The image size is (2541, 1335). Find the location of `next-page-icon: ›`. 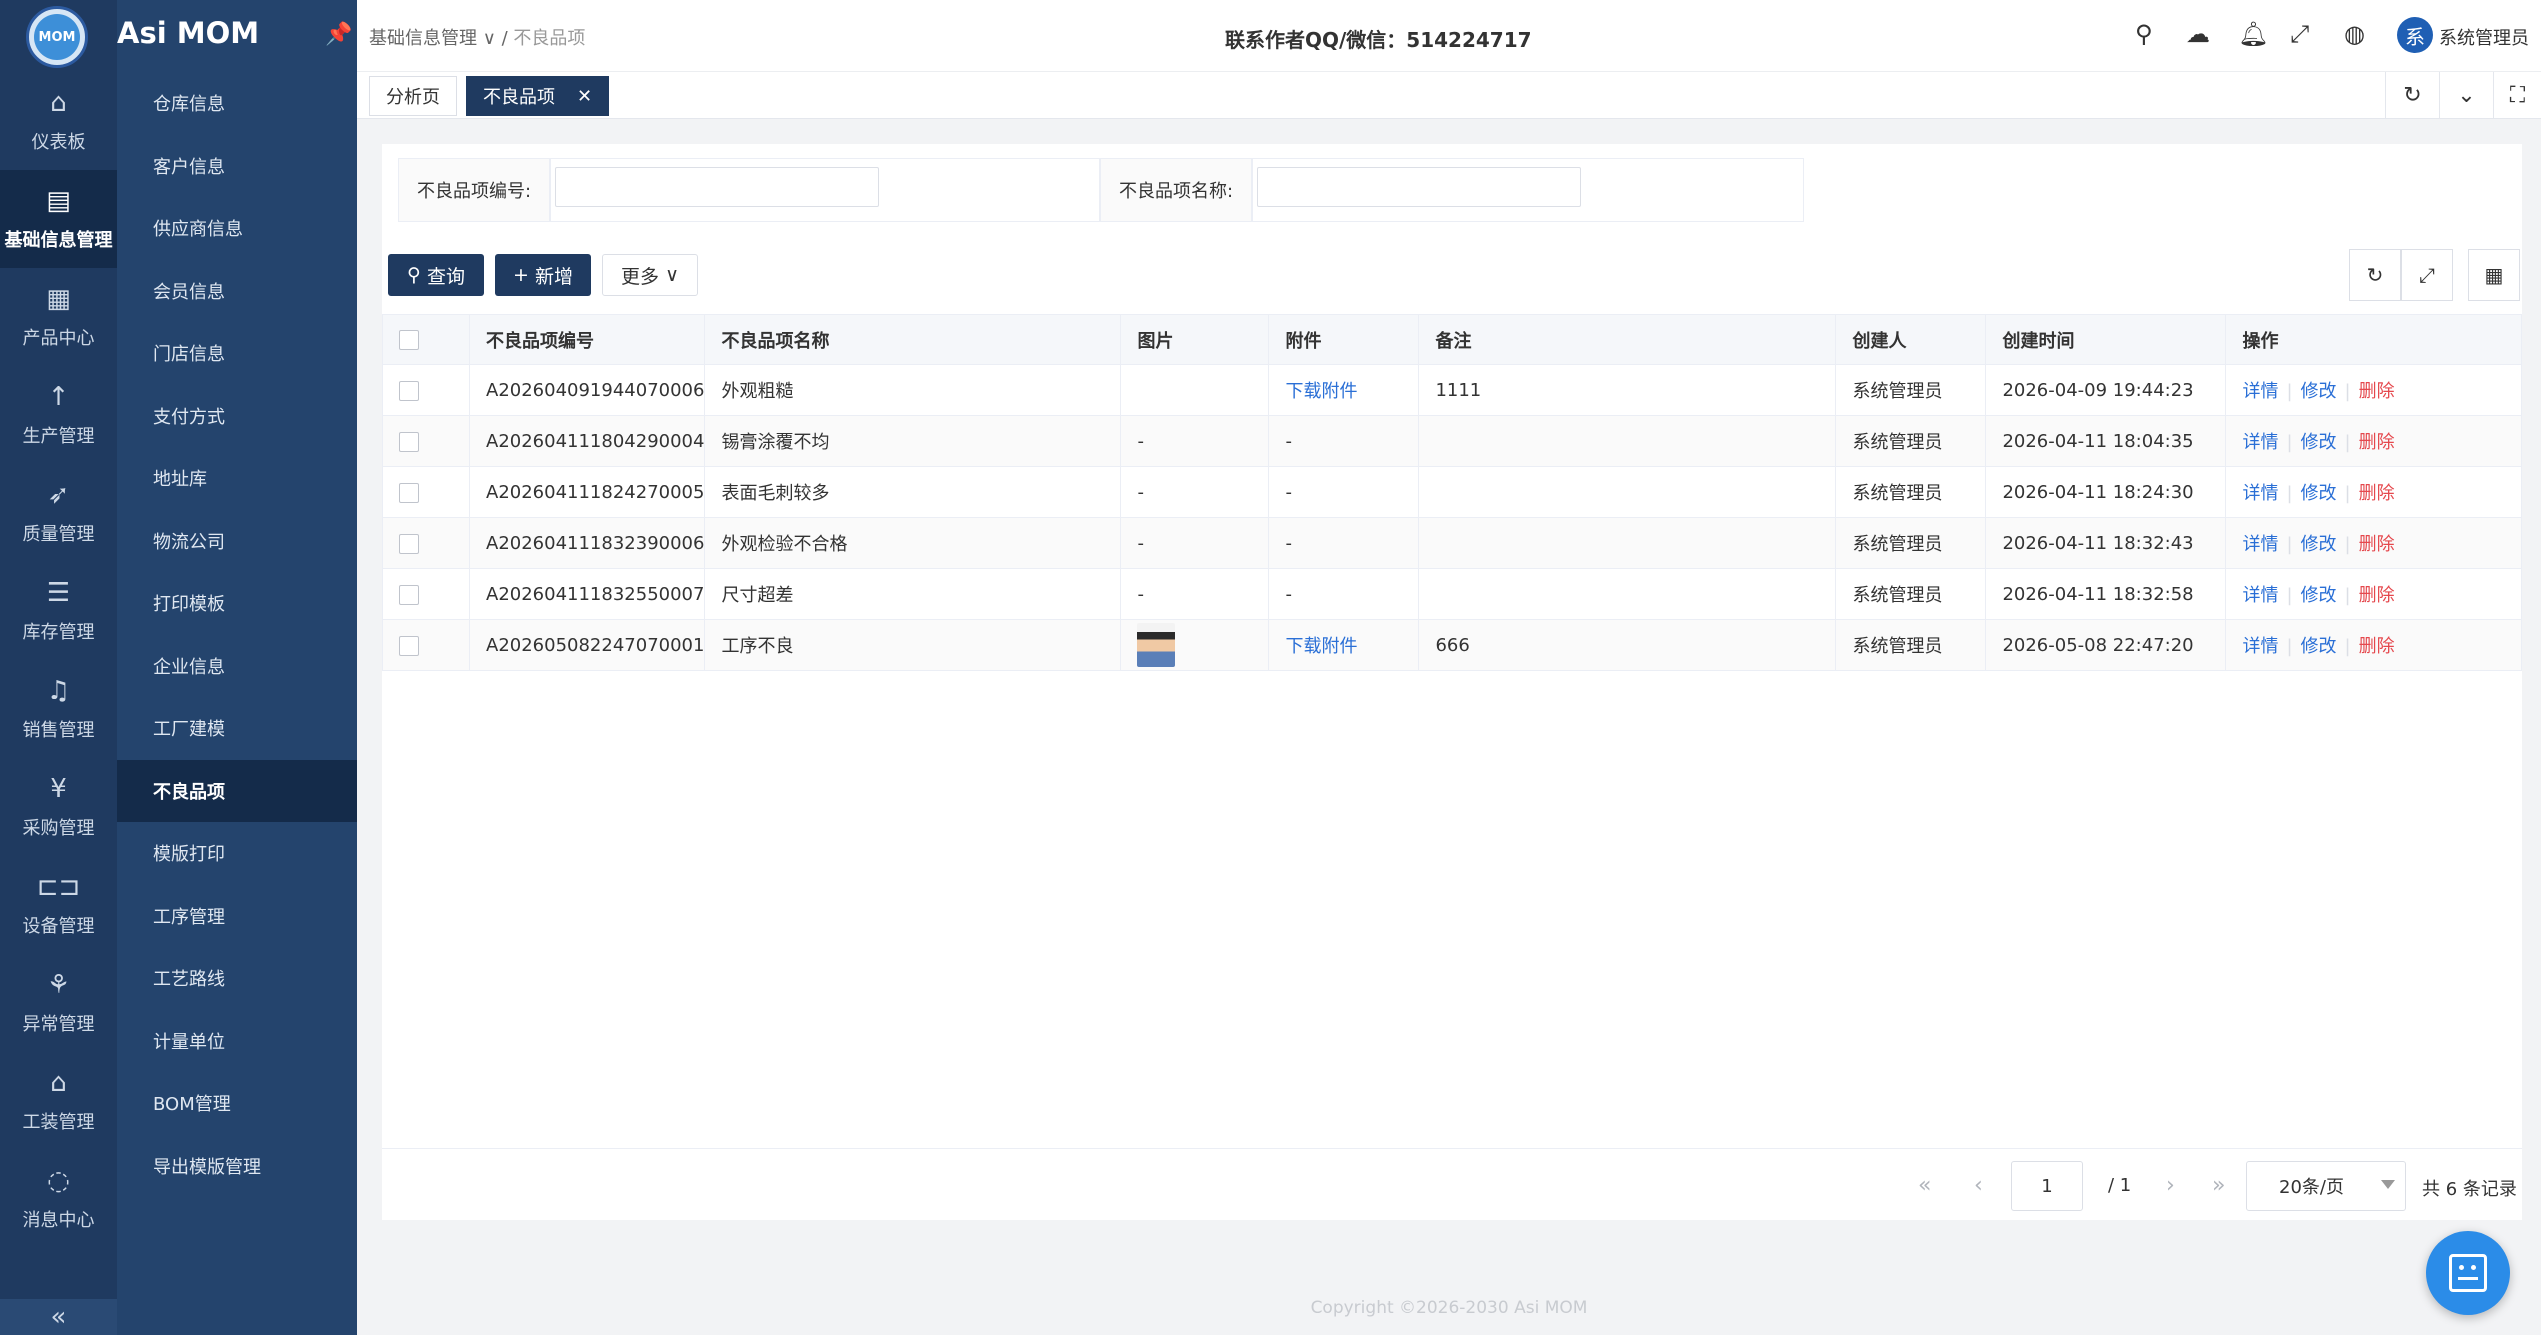

next-page-icon: › is located at coordinates (2170, 1185).